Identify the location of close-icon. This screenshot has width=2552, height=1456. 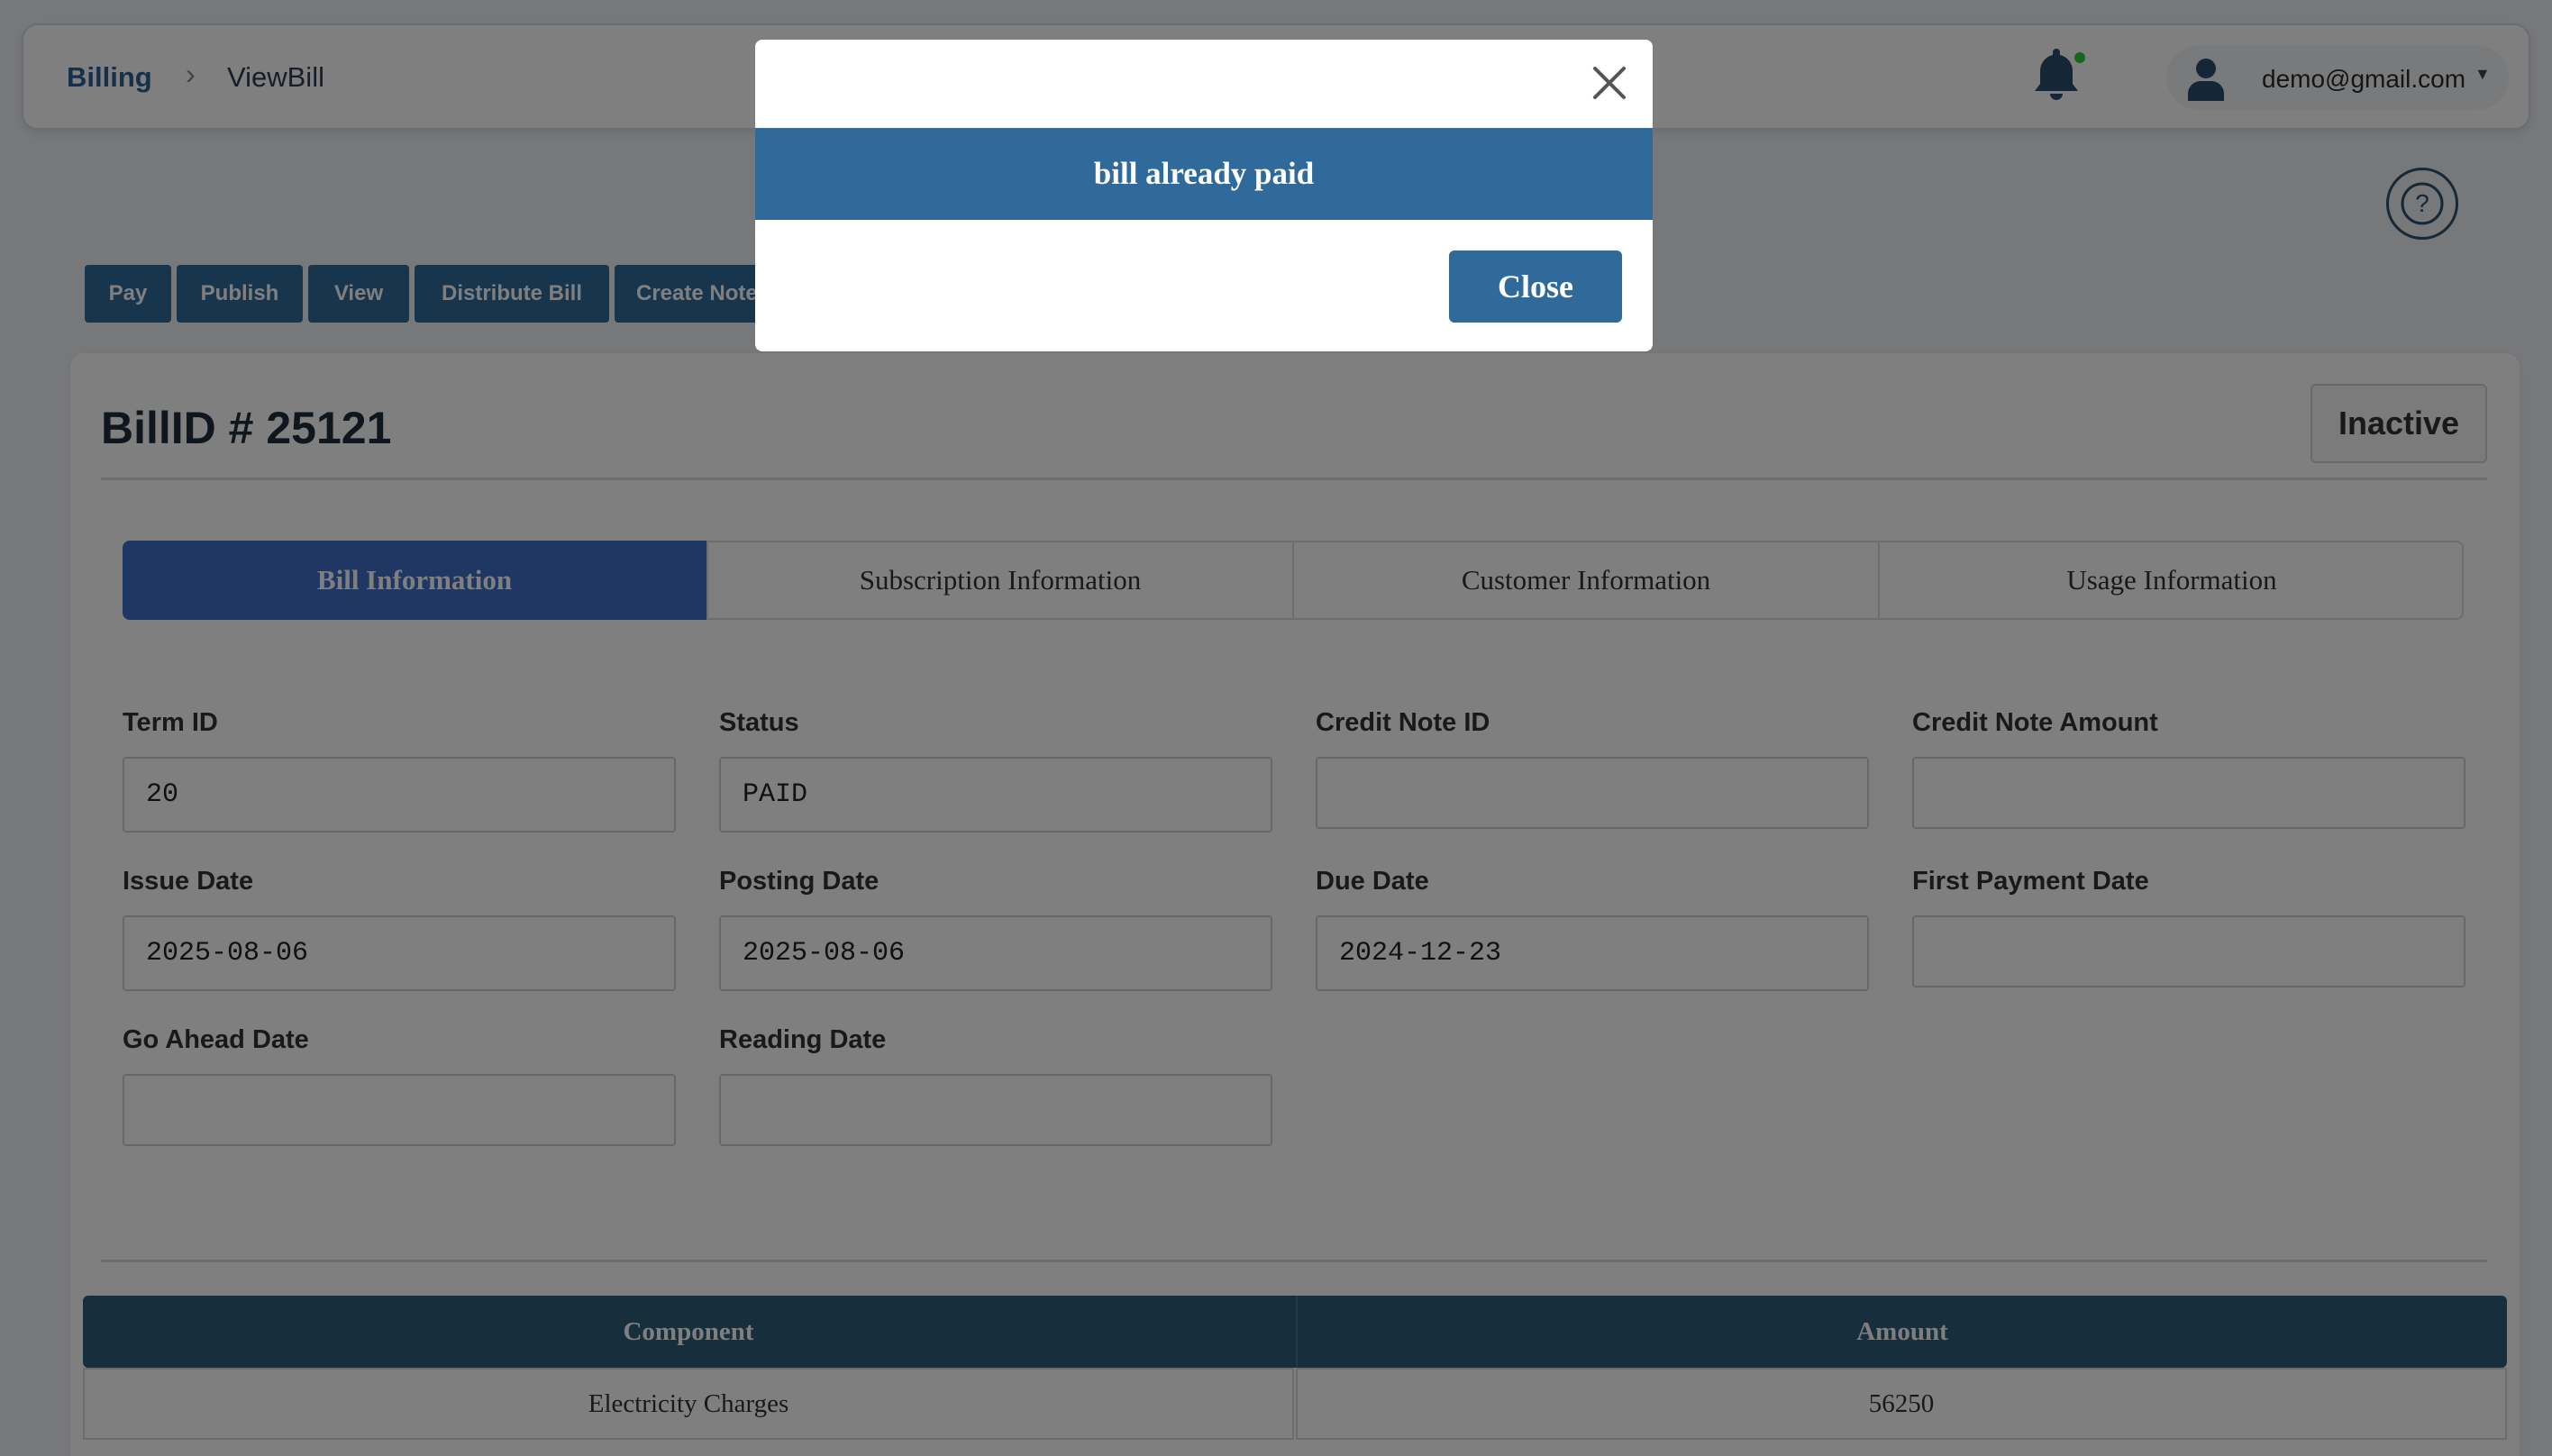
(1609, 83).